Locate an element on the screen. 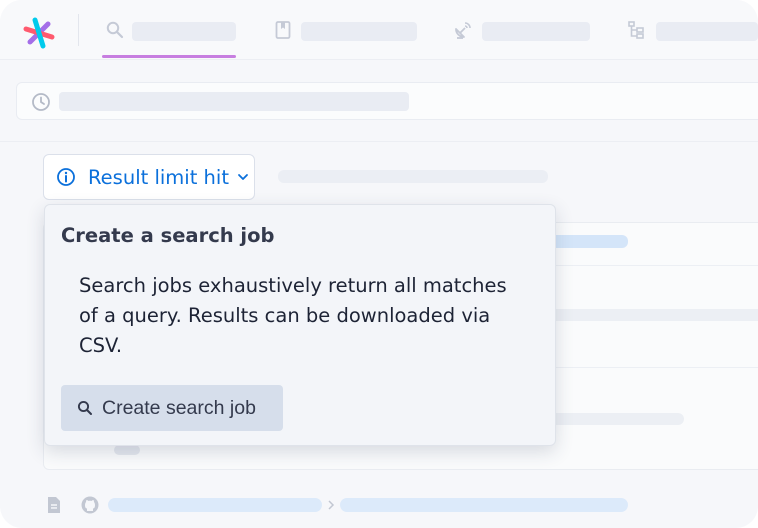  result-count-placeholder is located at coordinates (413, 176).